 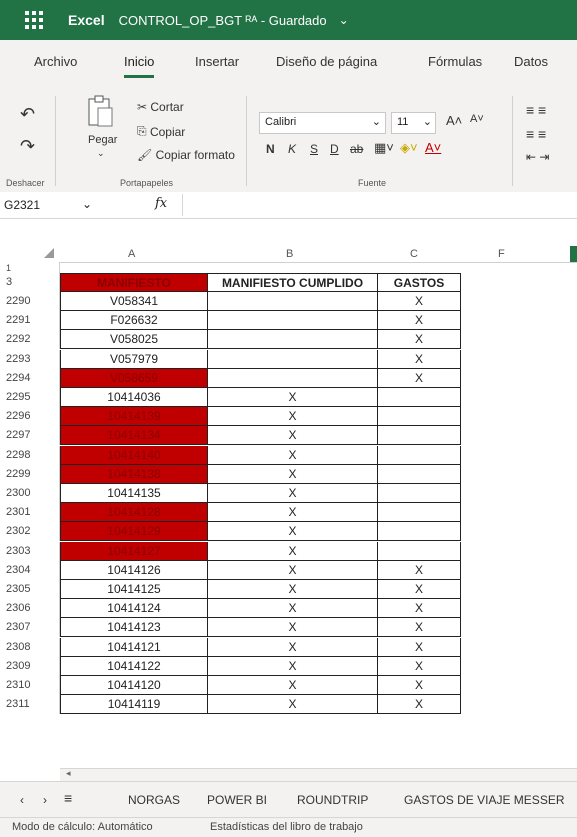 What do you see at coordinates (45, 800) in the screenshot?
I see `next-sheet-icon: ›` at bounding box center [45, 800].